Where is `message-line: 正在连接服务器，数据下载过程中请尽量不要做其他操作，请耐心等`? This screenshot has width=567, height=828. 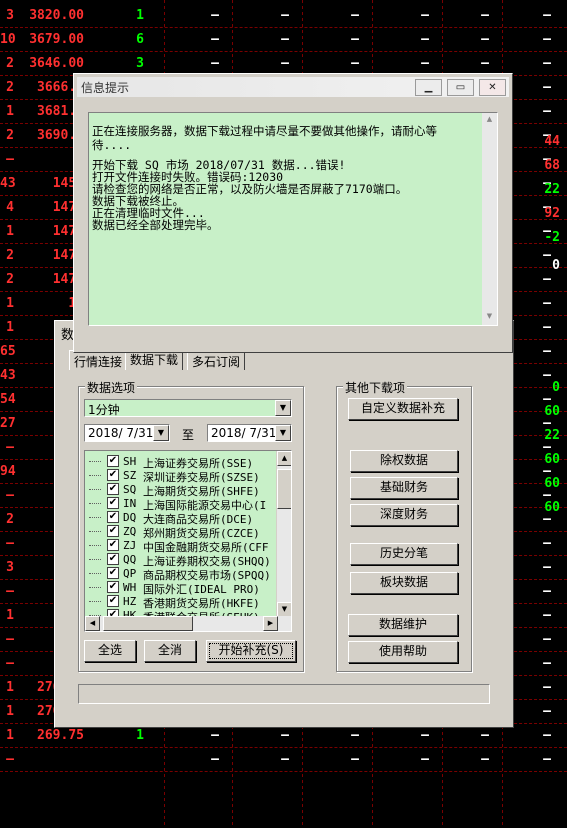 message-line: 正在连接服务器，数据下载过程中请尽量不要做其他操作，请耐心等 is located at coordinates (264, 131).